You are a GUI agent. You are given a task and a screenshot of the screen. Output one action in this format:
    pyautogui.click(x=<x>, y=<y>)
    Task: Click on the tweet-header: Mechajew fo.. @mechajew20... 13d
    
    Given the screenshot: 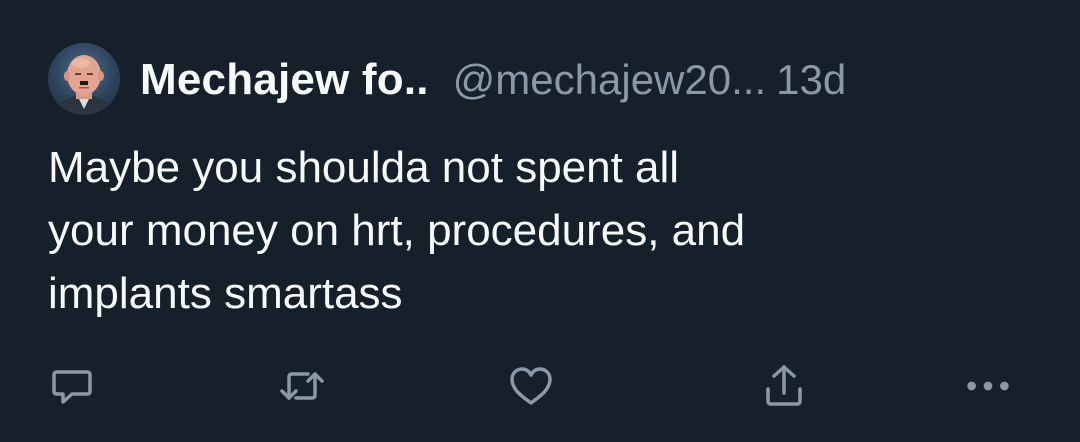 What is the action you would take?
    pyautogui.click(x=493, y=80)
    